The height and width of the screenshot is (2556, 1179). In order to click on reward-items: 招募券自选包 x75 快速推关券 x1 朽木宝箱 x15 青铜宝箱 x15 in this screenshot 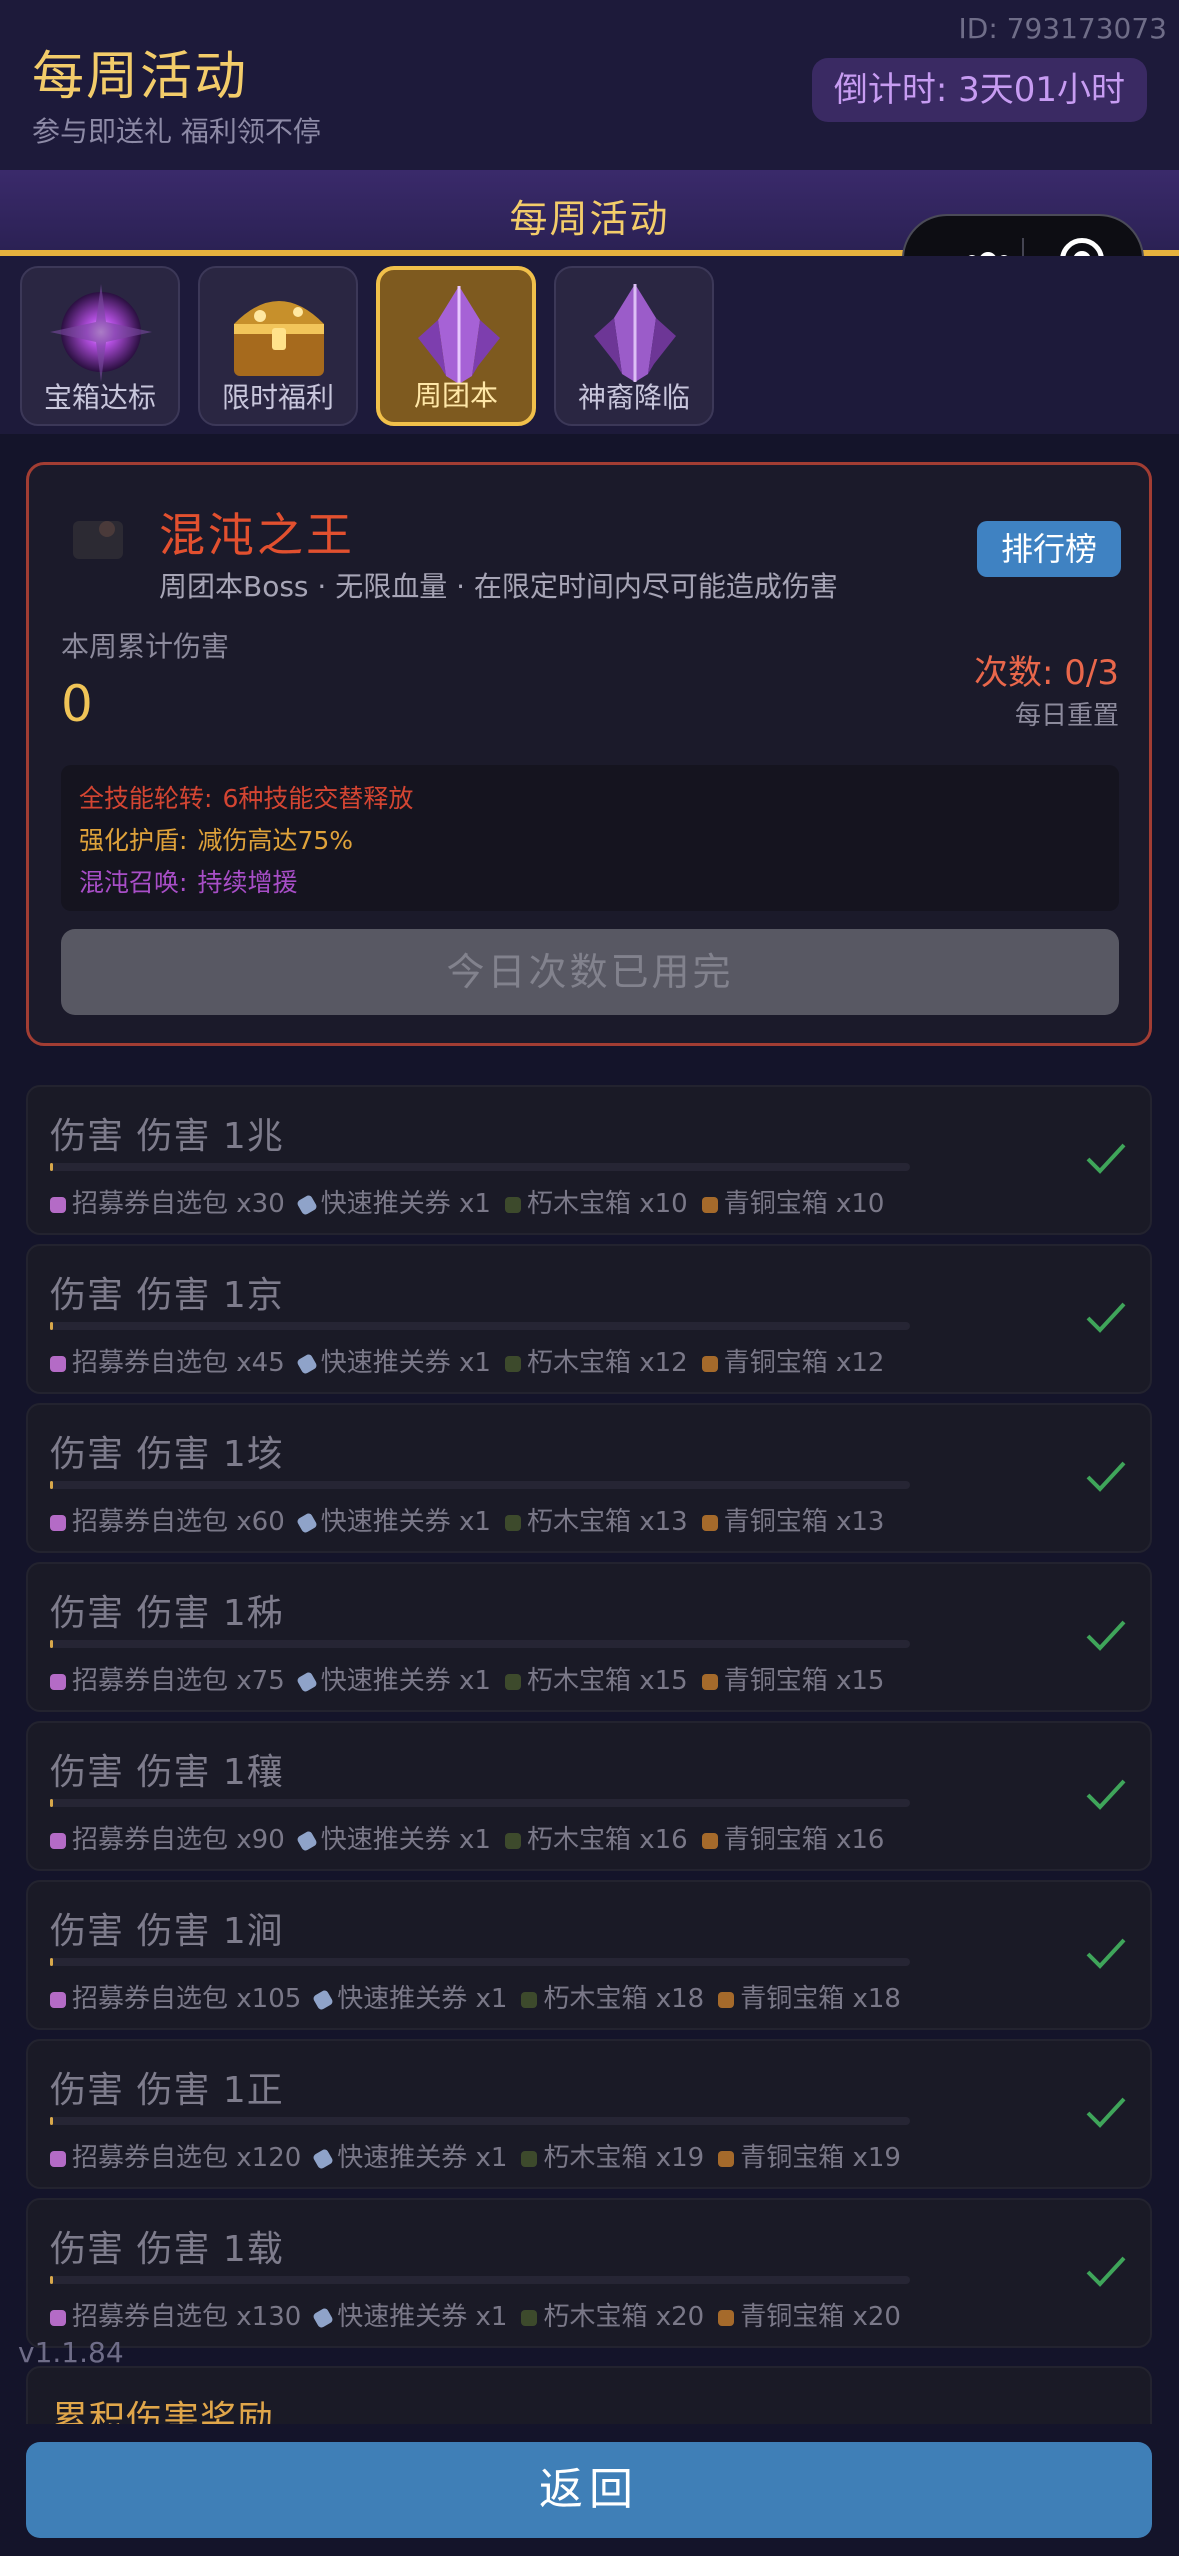, I will do `click(474, 1678)`.